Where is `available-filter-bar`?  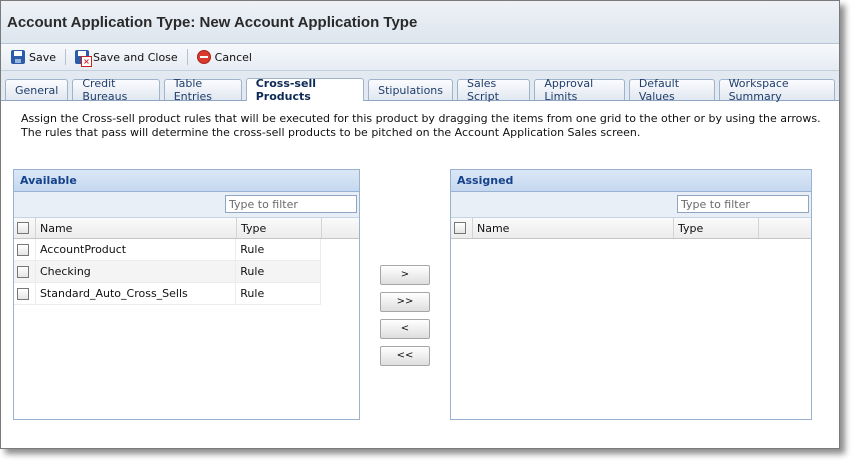 available-filter-bar is located at coordinates (186, 205).